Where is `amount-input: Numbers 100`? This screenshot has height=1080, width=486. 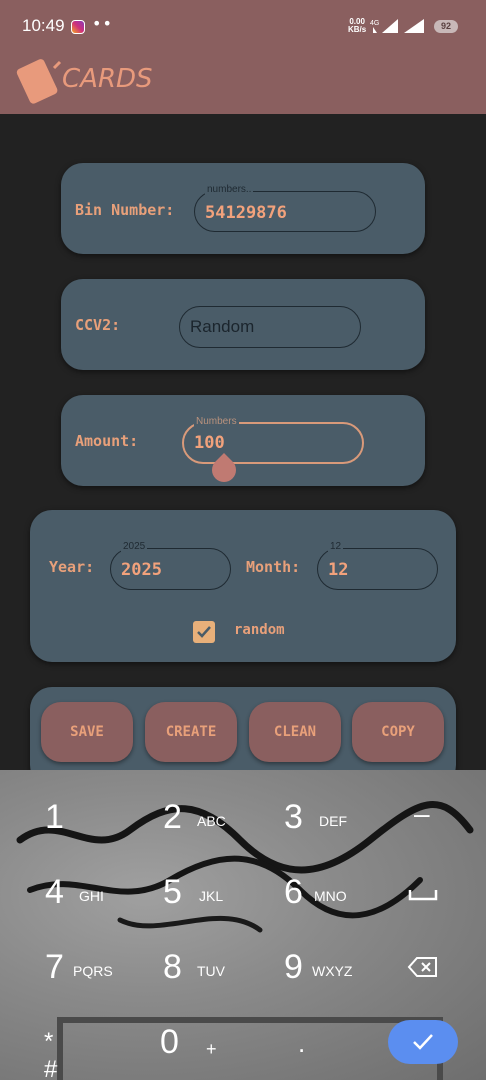 amount-input: Numbers 100 is located at coordinates (273, 440).